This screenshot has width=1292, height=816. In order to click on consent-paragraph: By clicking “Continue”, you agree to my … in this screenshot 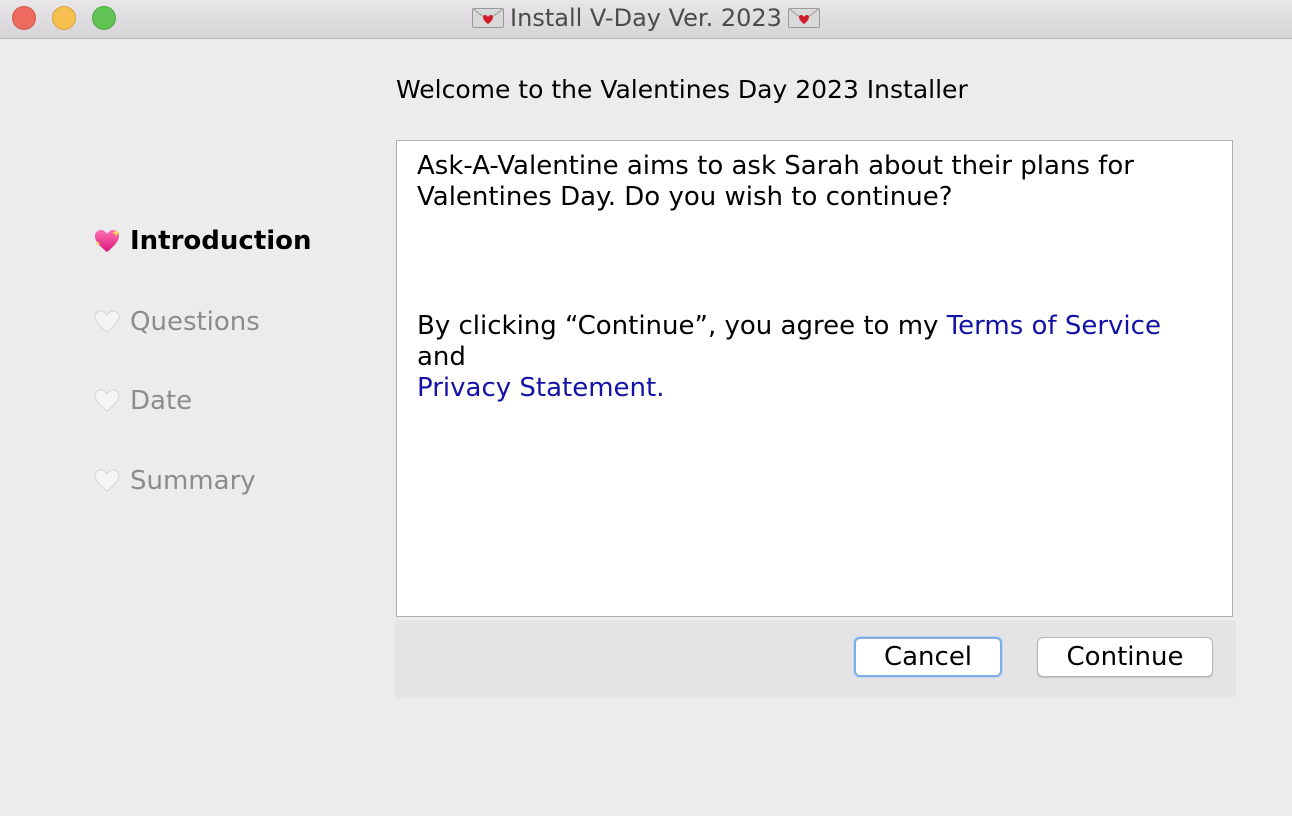, I will do `click(812, 357)`.